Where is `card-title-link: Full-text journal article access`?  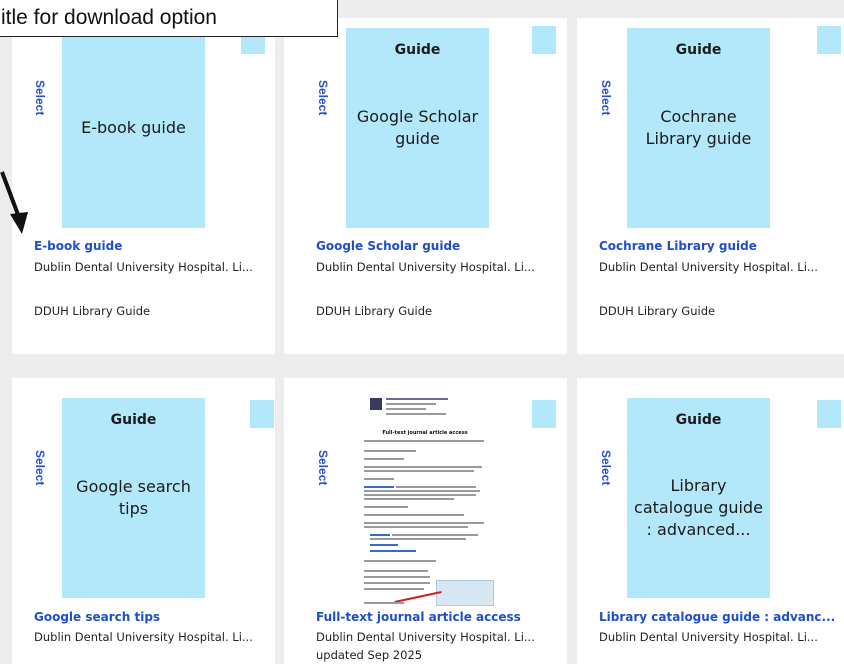
card-title-link: Full-text journal article access is located at coordinates (418, 617).